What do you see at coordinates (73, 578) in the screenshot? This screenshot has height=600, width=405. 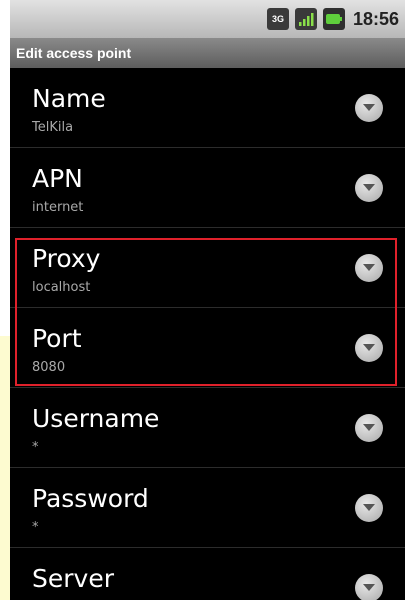 I see `row-label: Server` at bounding box center [73, 578].